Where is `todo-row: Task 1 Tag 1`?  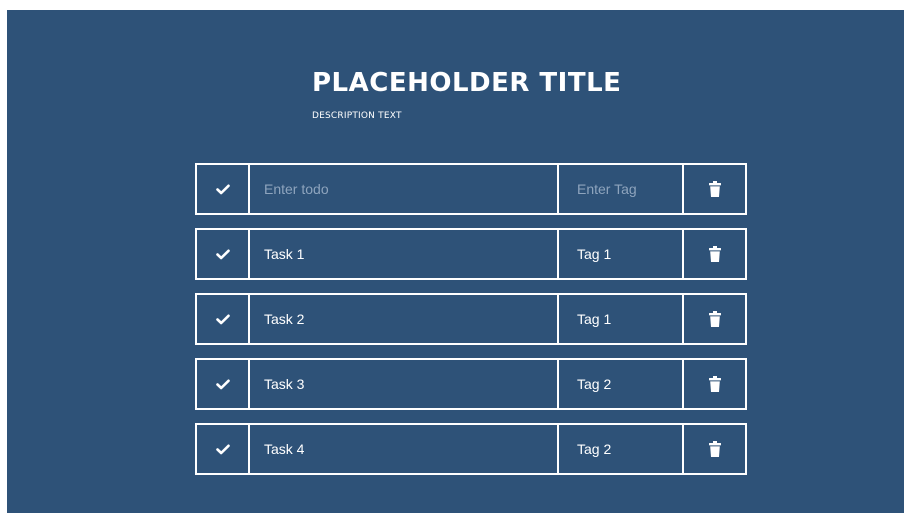 todo-row: Task 1 Tag 1 is located at coordinates (472, 254).